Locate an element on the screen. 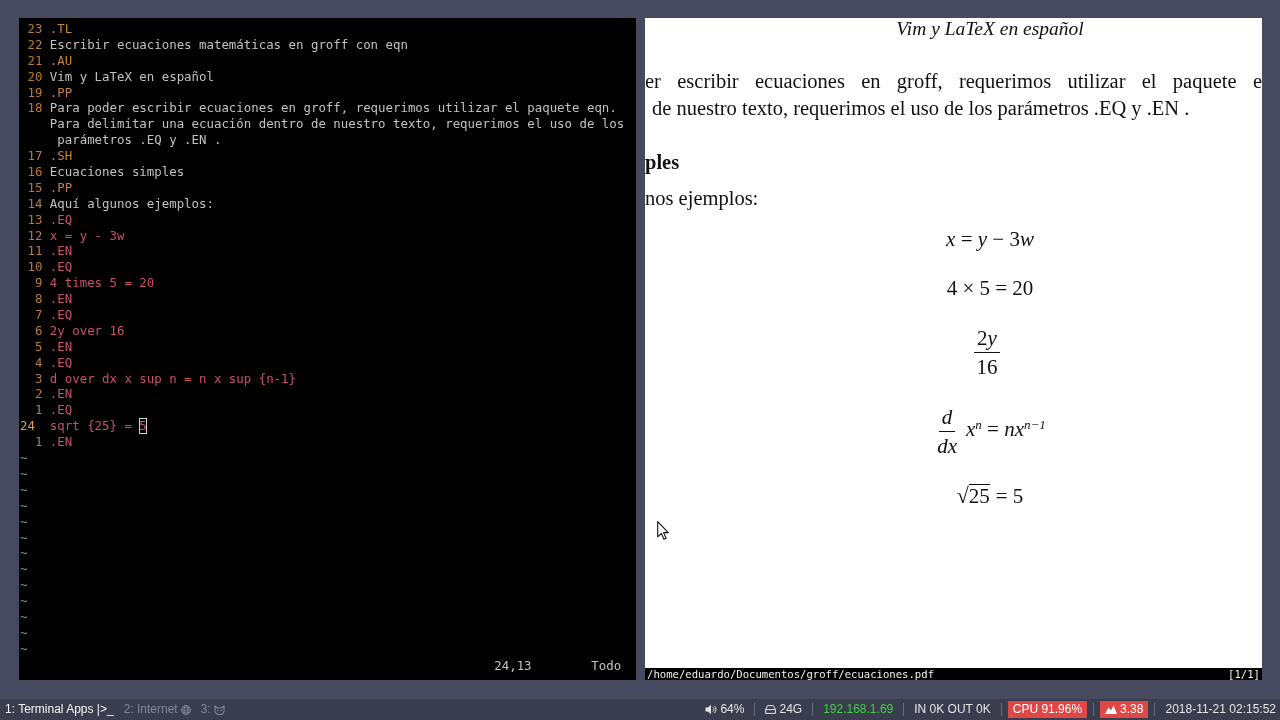 This screenshot has height=720, width=1280. cursor-position: 24,13 is located at coordinates (513, 666).